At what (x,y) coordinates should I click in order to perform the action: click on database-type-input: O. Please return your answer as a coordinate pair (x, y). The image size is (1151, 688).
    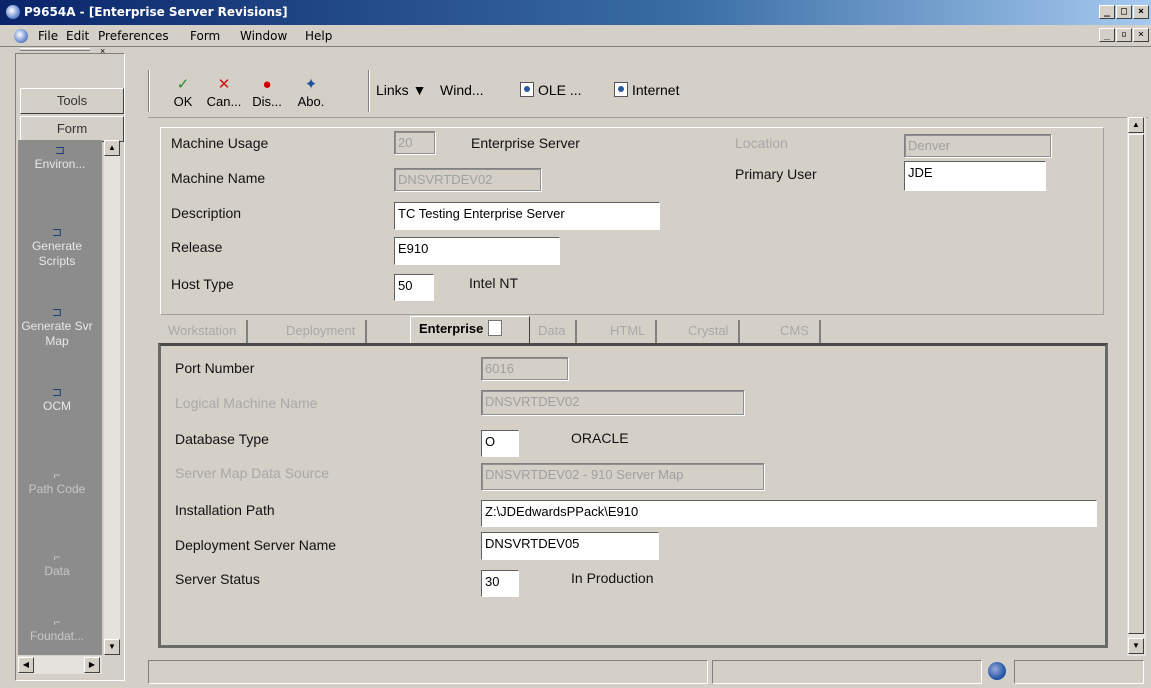
    Looking at the image, I should click on (500, 443).